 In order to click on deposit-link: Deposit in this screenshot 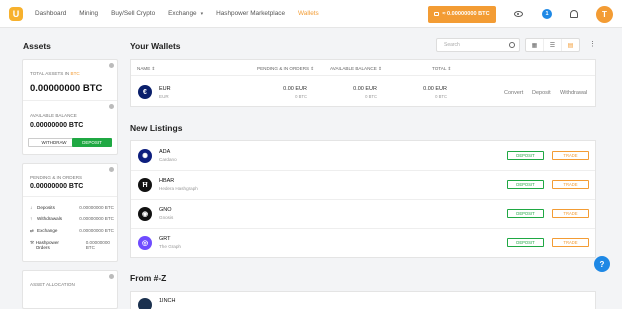, I will do `click(541, 93)`.